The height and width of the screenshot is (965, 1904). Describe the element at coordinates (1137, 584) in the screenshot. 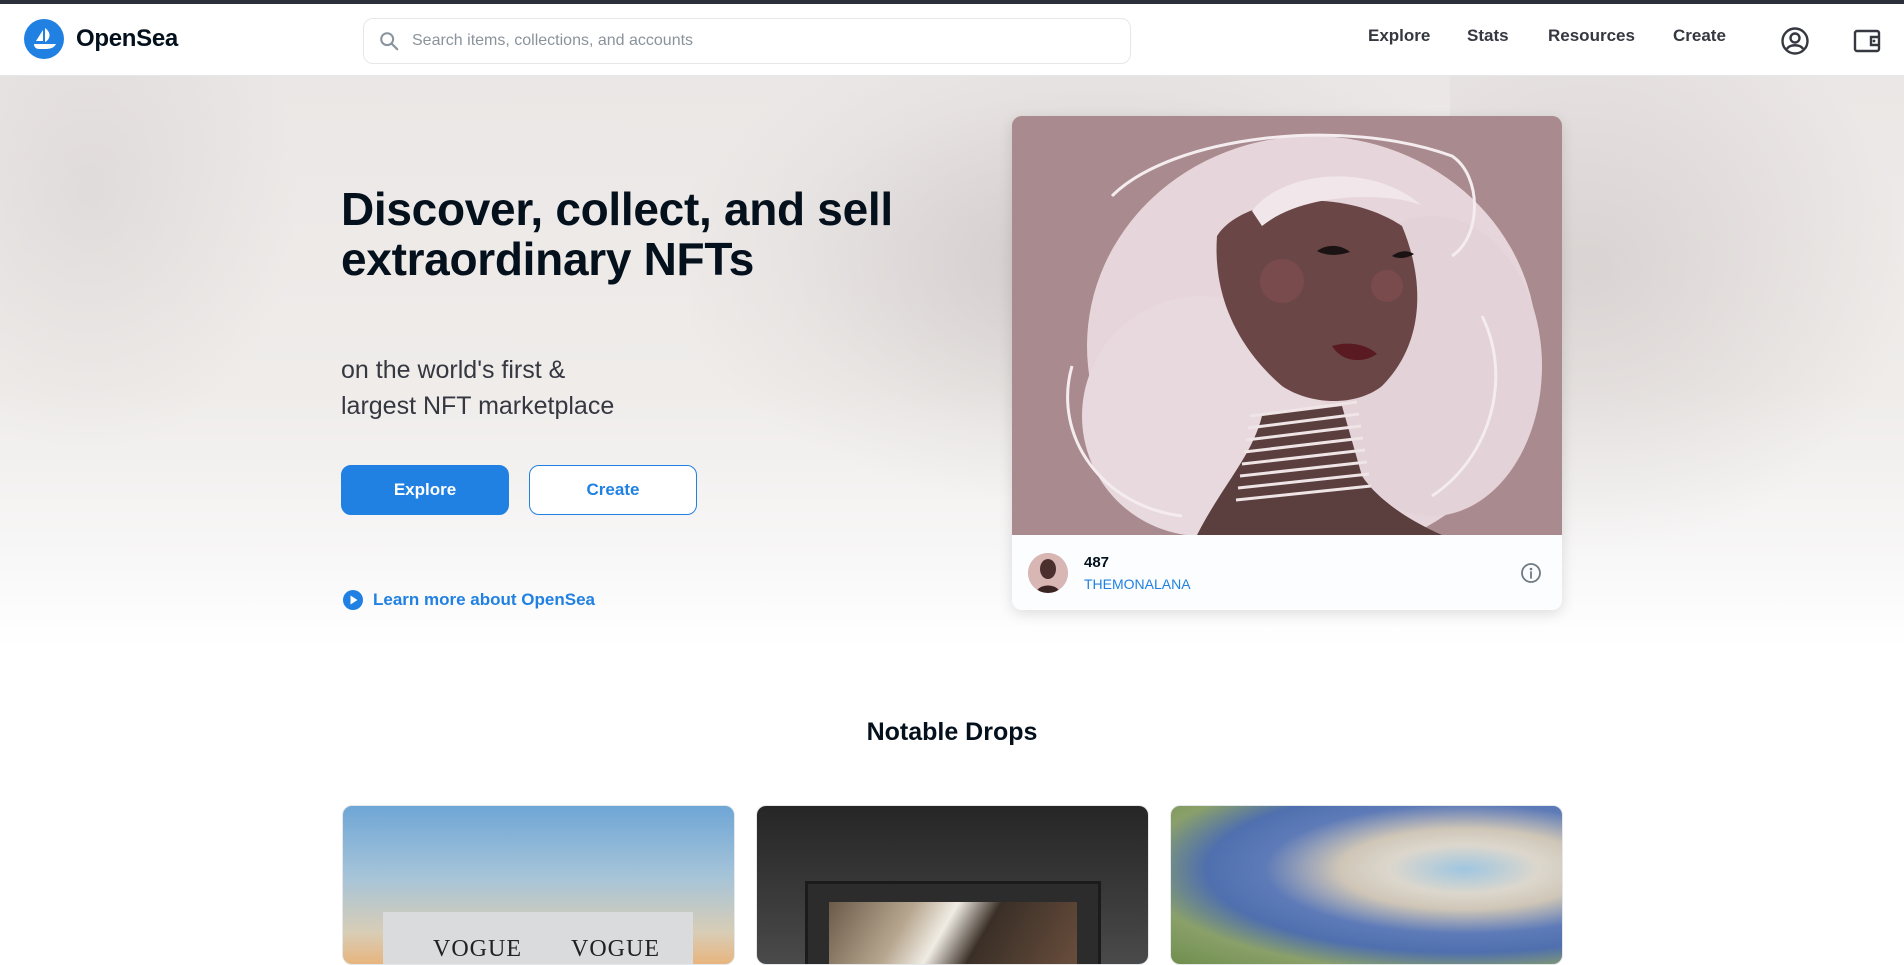

I see `featured-nft-creator: THEMONALANA` at that location.